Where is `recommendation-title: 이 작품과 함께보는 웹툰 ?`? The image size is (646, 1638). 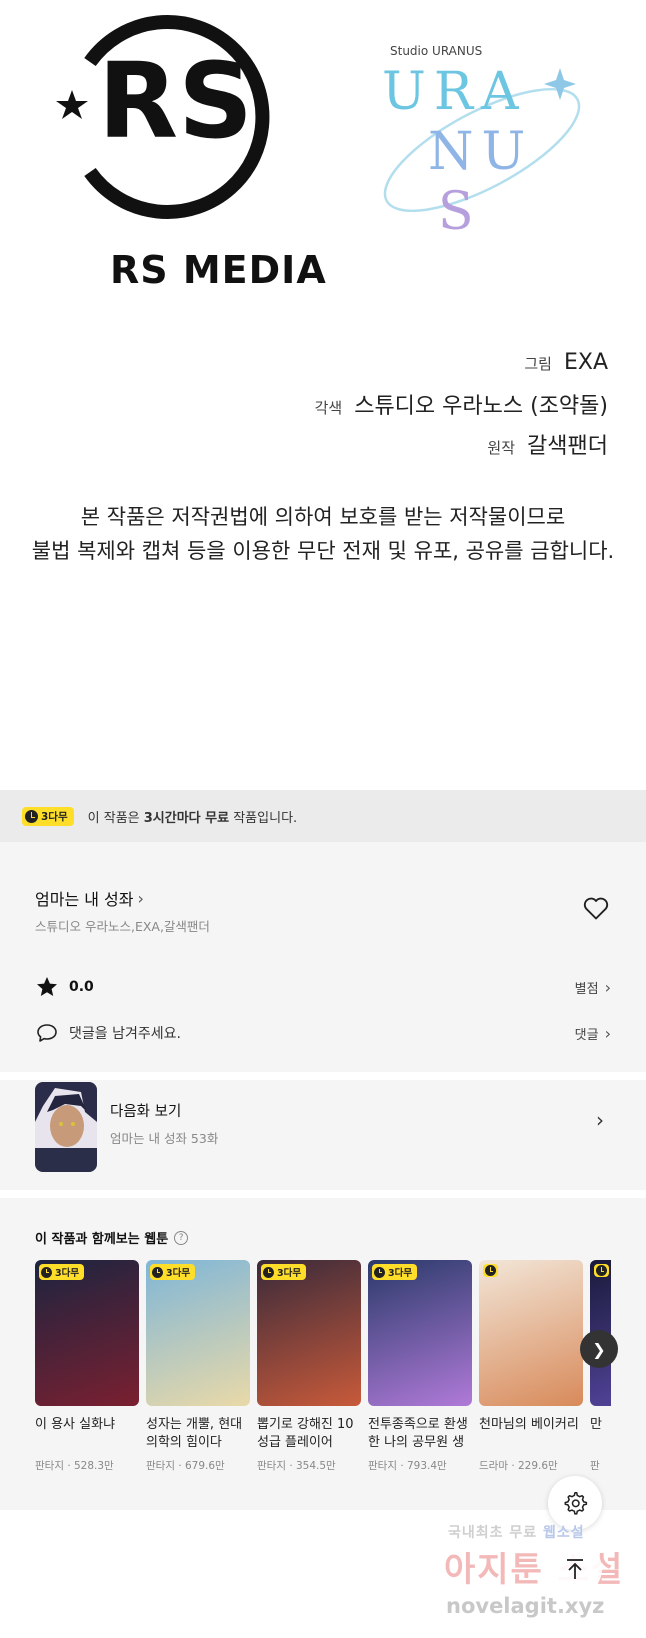 recommendation-title: 이 작품과 함께보는 웹툰 ? is located at coordinates (112, 1237).